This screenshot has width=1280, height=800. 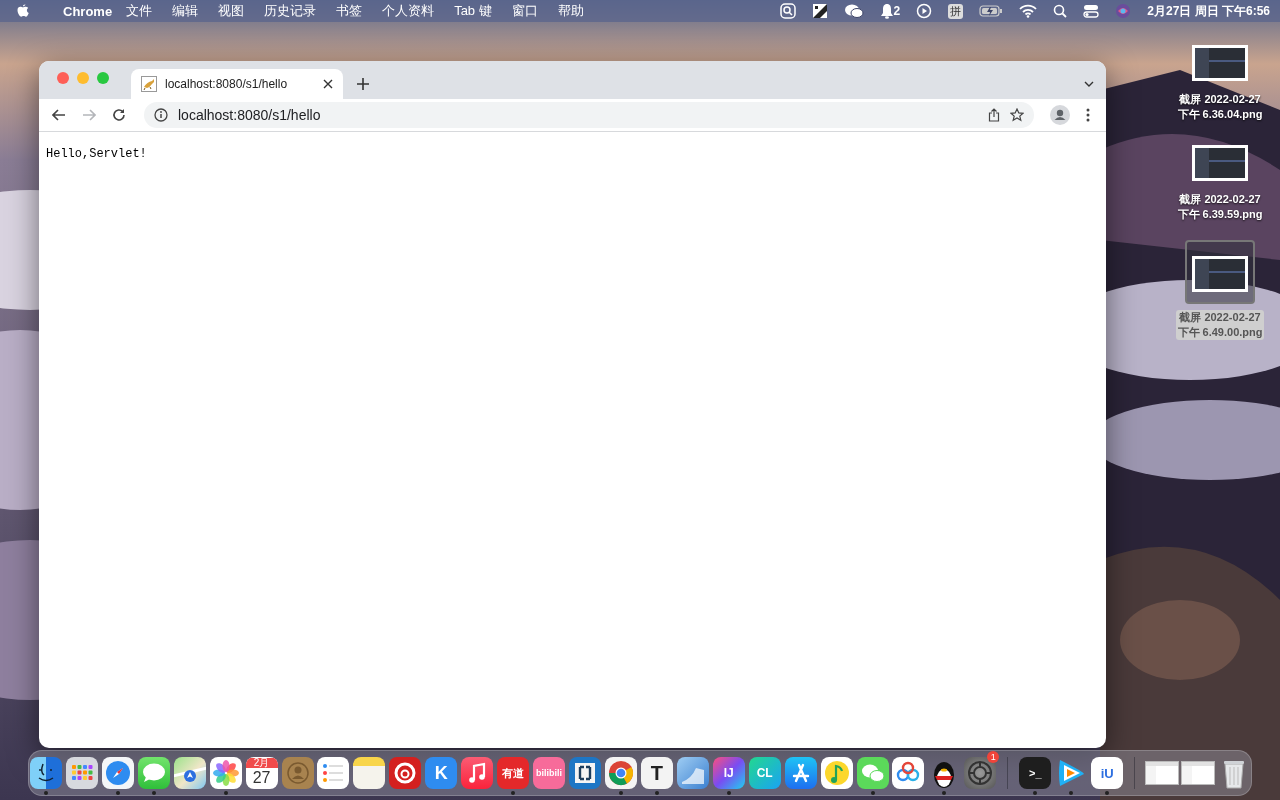 I want to click on letter-t-icon: T, so click(x=656, y=773).